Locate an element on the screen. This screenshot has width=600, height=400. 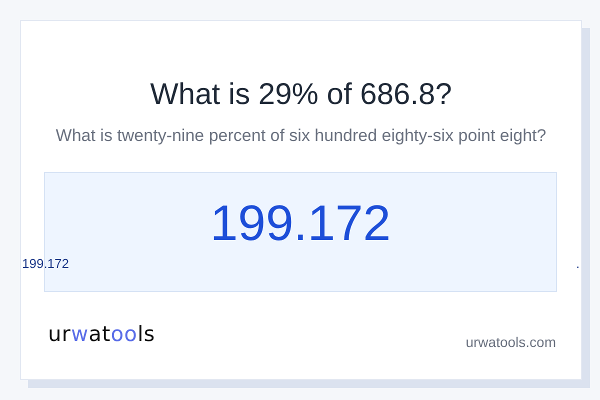
result-text: 199.172 is located at coordinates (45, 263).